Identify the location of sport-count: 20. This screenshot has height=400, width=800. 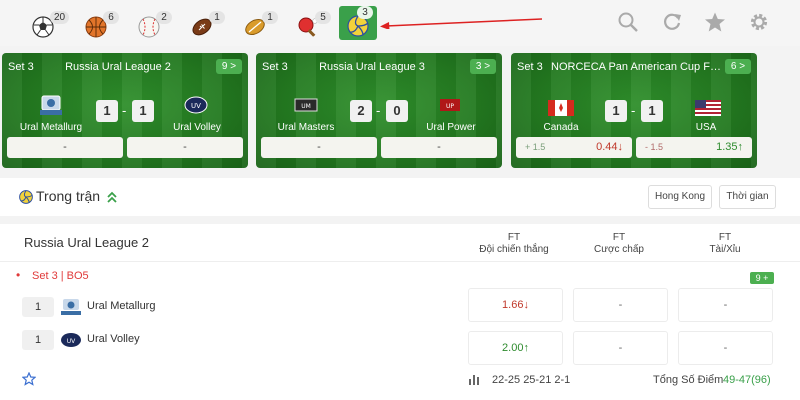
(60, 17).